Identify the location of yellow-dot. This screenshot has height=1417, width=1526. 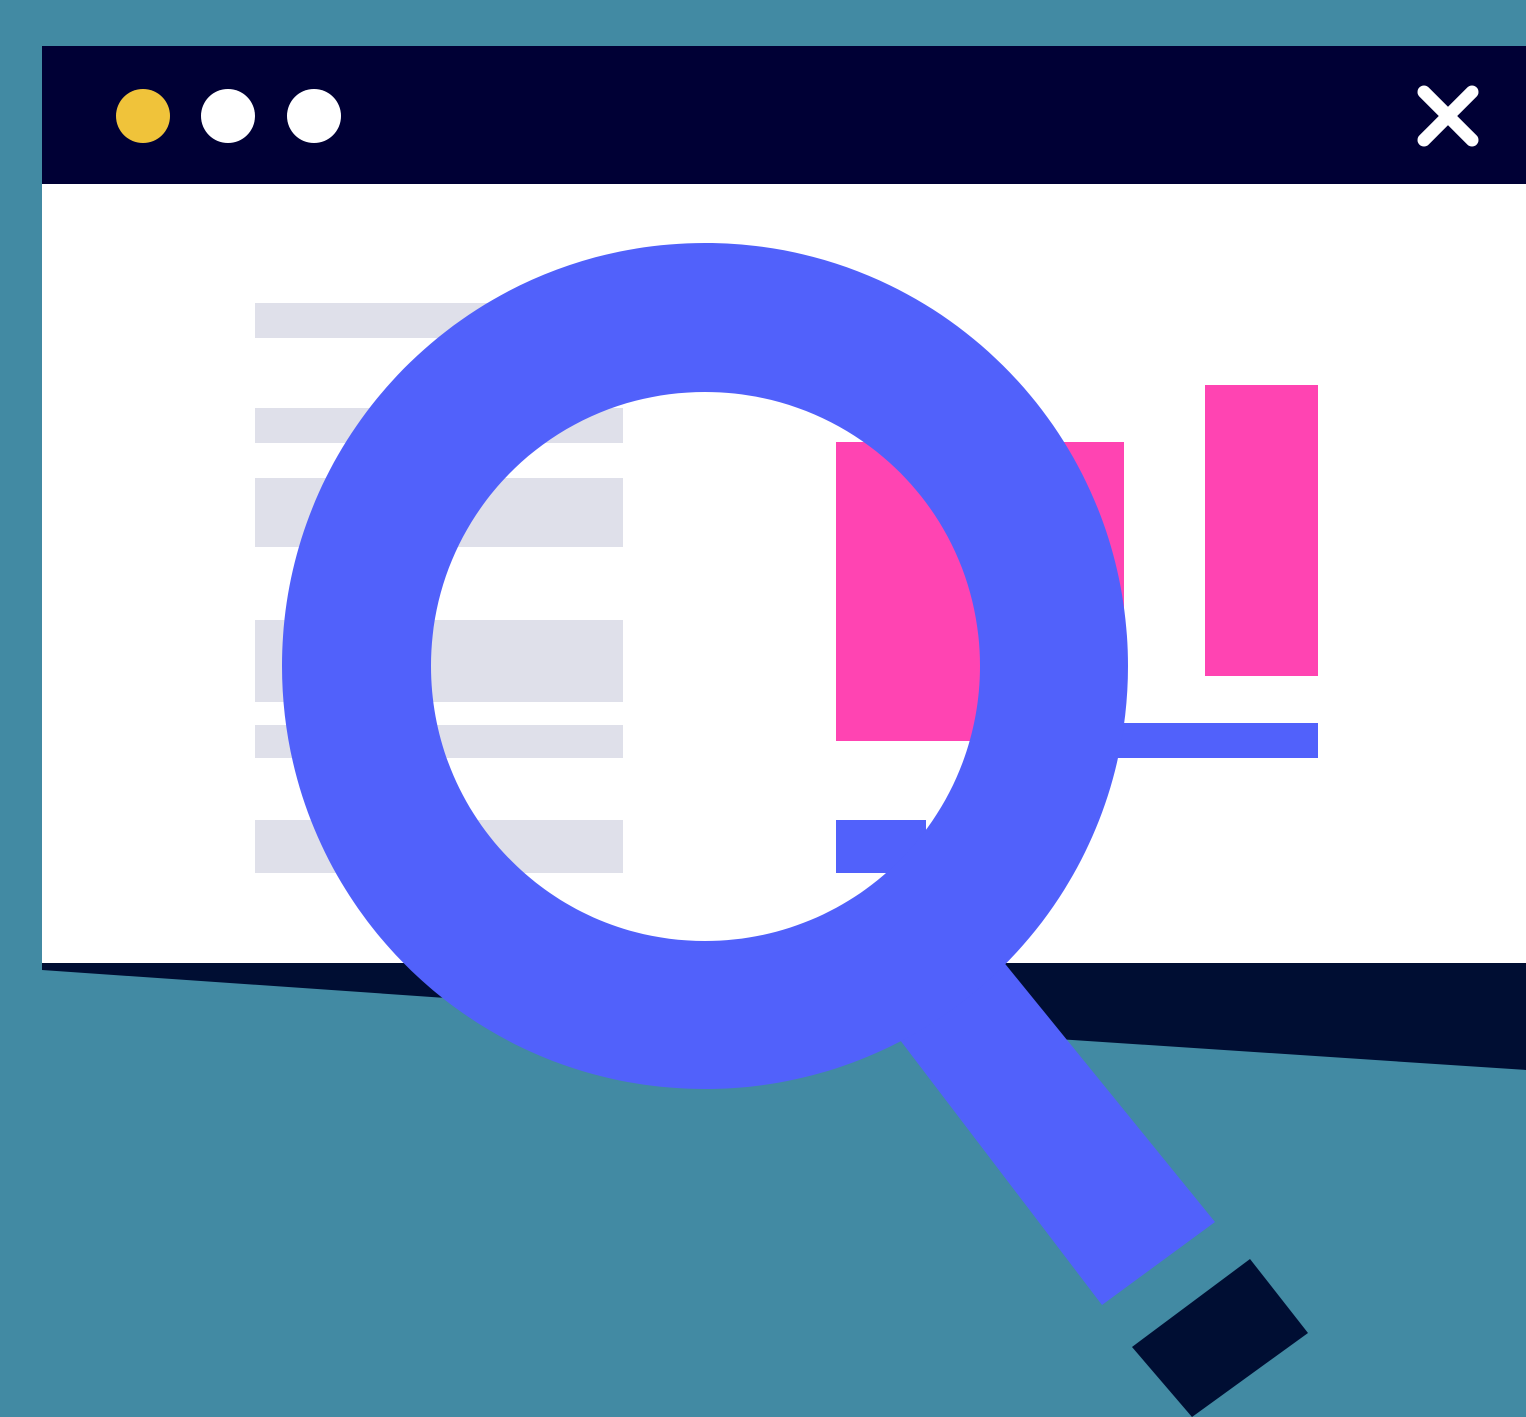
(143, 116).